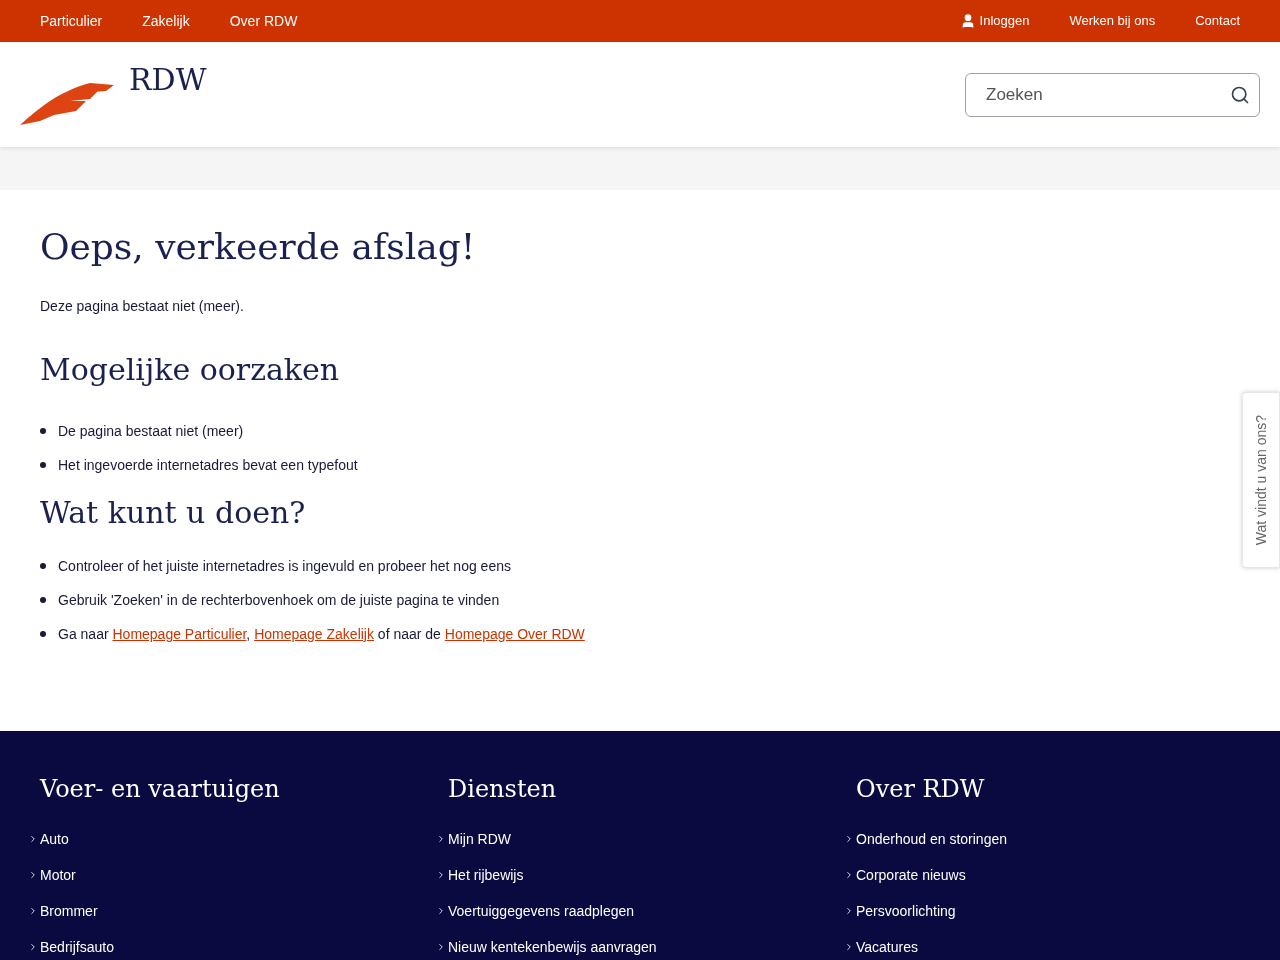 This screenshot has height=960, width=1280. What do you see at coordinates (1112, 95) in the screenshot?
I see `search-field: Zoeken` at bounding box center [1112, 95].